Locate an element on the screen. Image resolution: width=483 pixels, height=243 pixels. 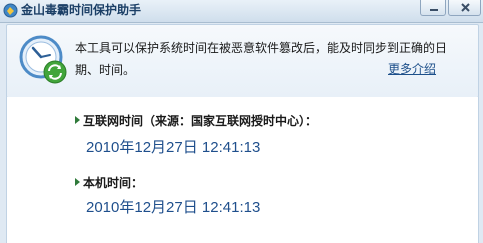
clock-sync-icon is located at coordinates (44, 60).